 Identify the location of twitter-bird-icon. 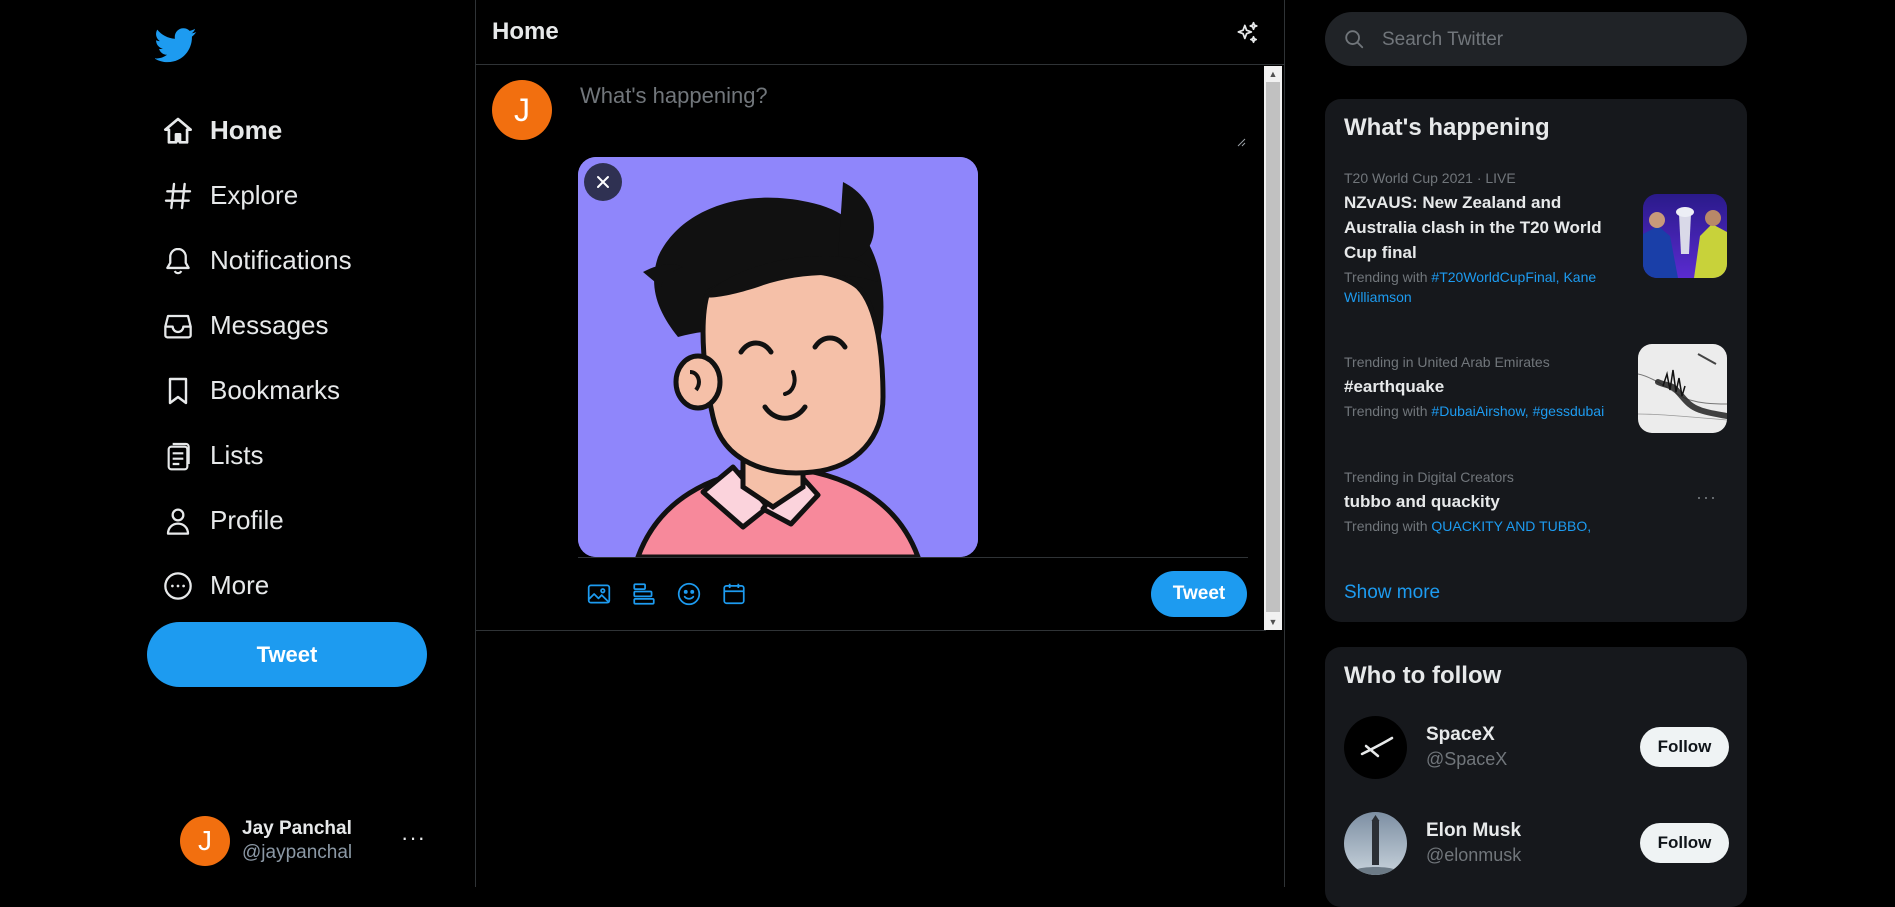
(176, 45).